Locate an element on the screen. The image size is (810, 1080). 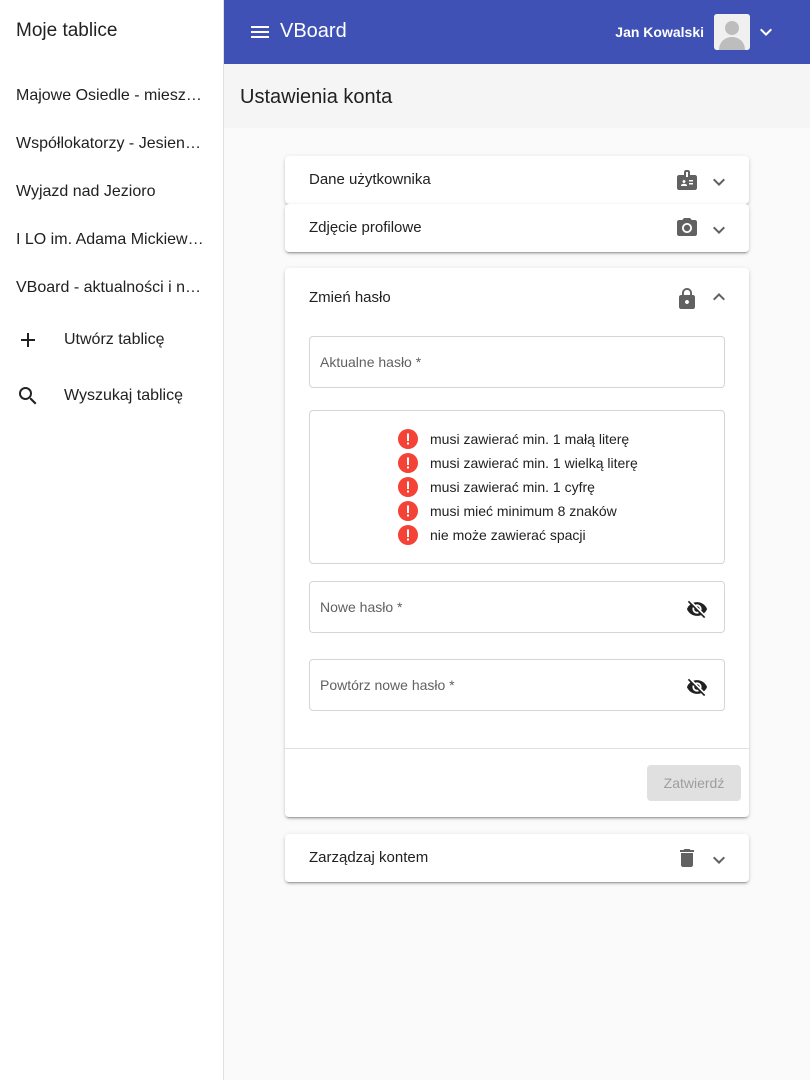
board-item: I LO im. Adama Mickiewicza is located at coordinates (111, 240).